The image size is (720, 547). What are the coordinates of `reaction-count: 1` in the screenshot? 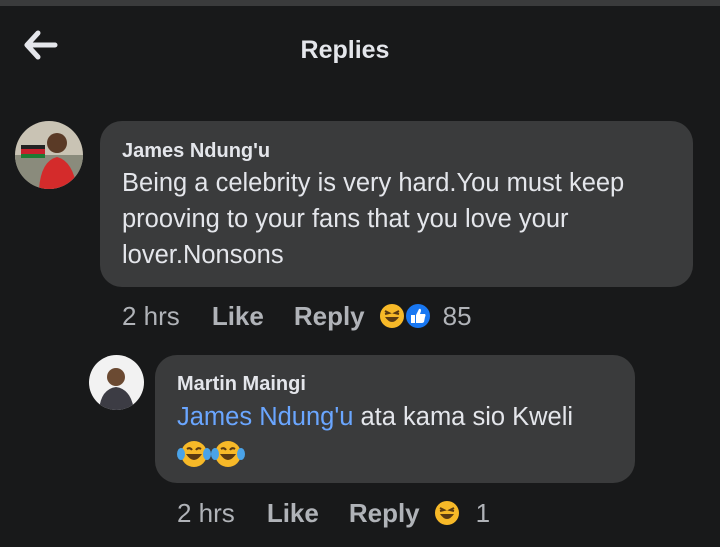 It's located at (483, 513).